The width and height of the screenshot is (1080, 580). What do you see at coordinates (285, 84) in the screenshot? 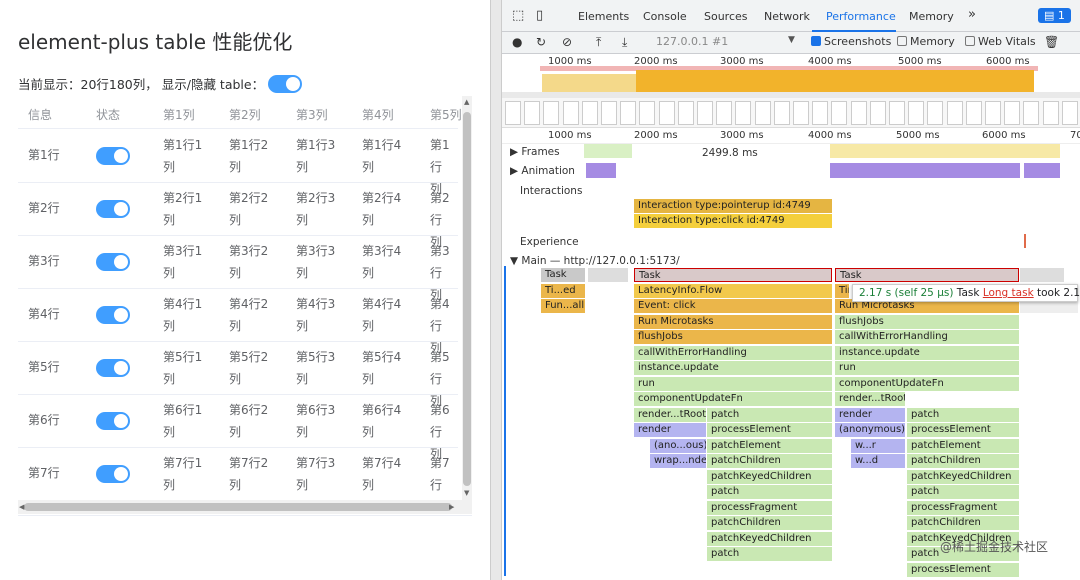
I see `table-visibility-toggle` at bounding box center [285, 84].